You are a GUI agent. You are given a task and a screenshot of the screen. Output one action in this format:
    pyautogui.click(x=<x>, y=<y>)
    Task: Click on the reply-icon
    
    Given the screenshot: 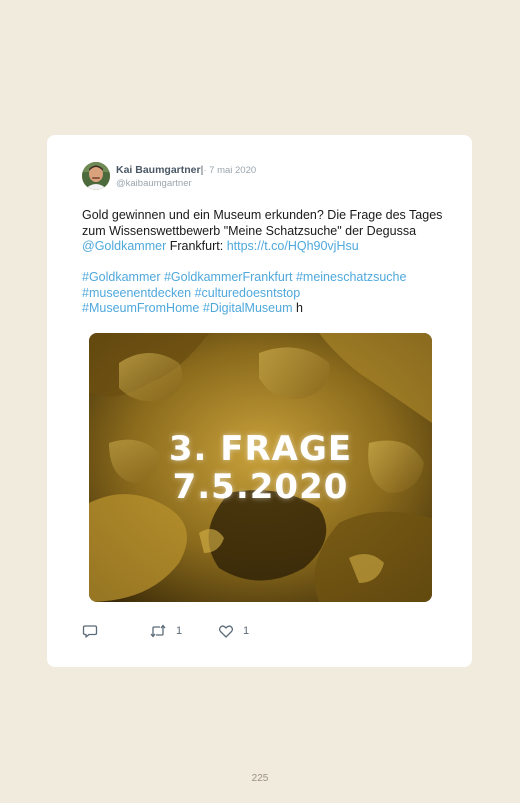 What is the action you would take?
    pyautogui.click(x=90, y=631)
    